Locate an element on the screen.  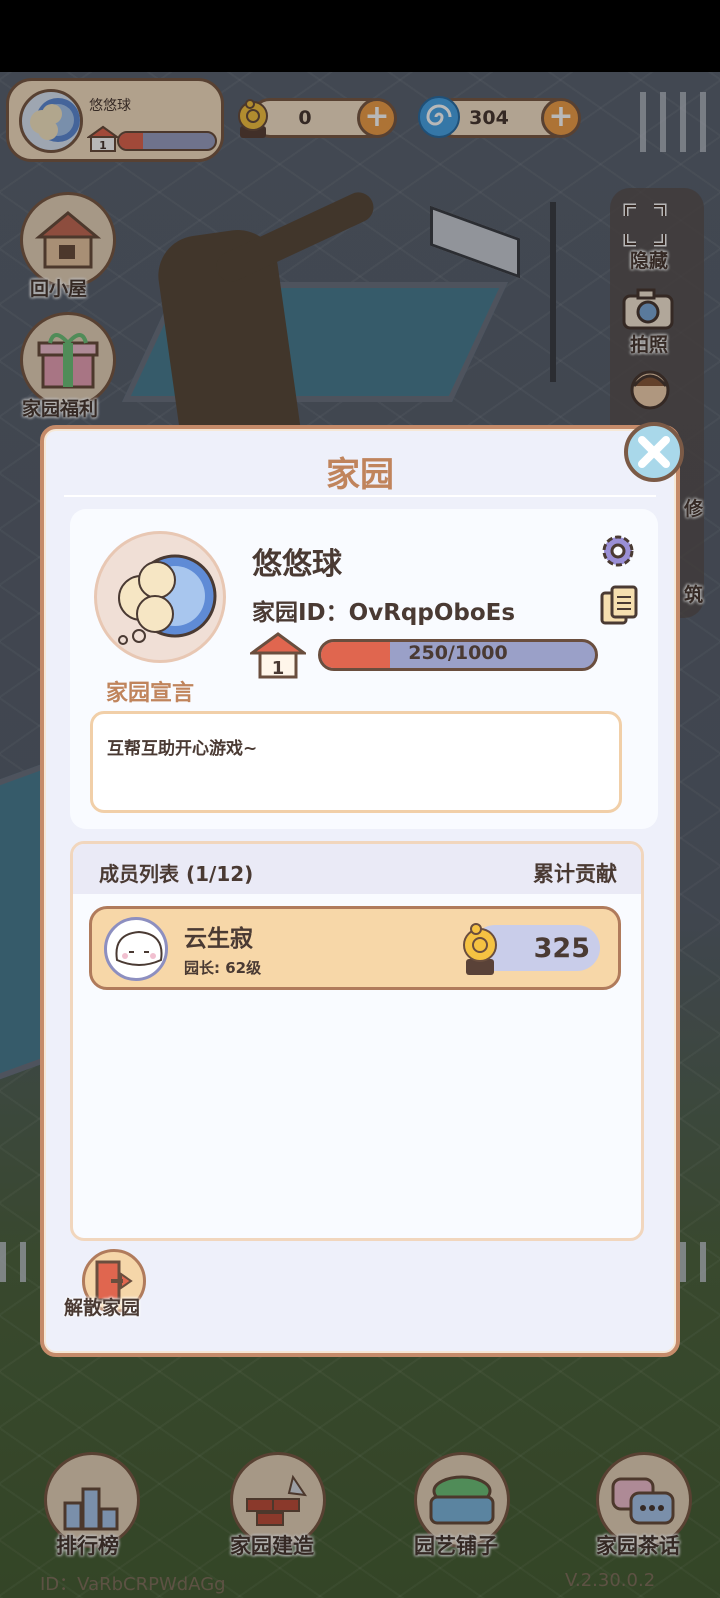
home-avatar-large is located at coordinates (160, 597).